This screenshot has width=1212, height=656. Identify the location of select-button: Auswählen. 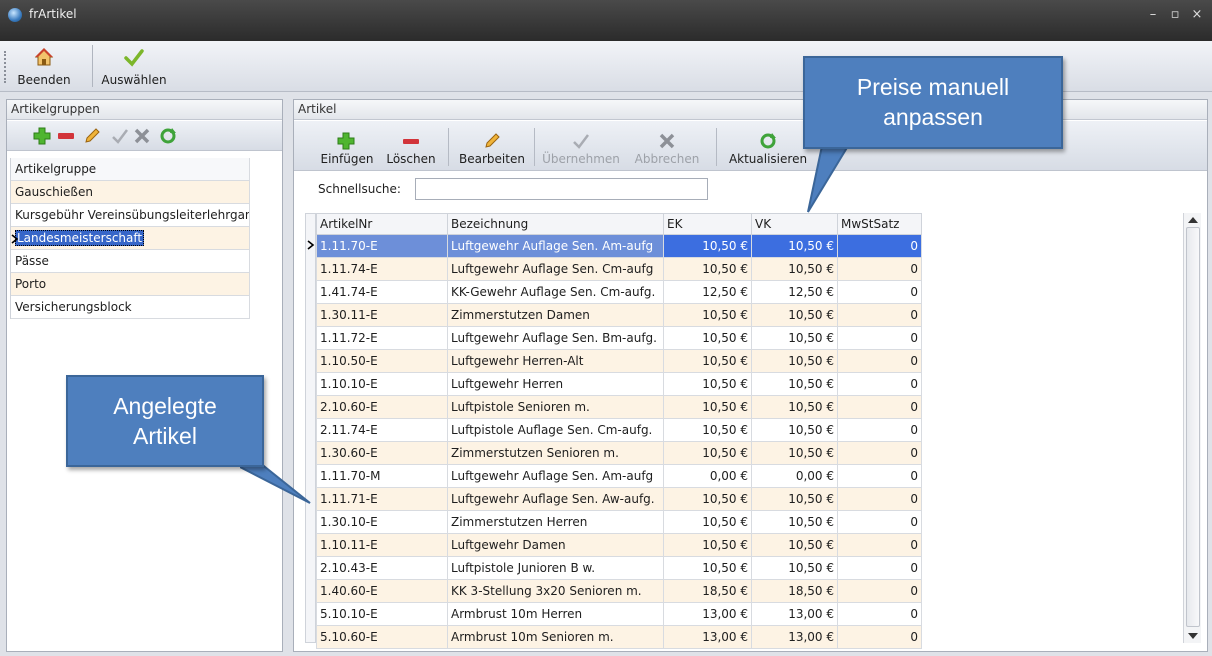
(134, 67).